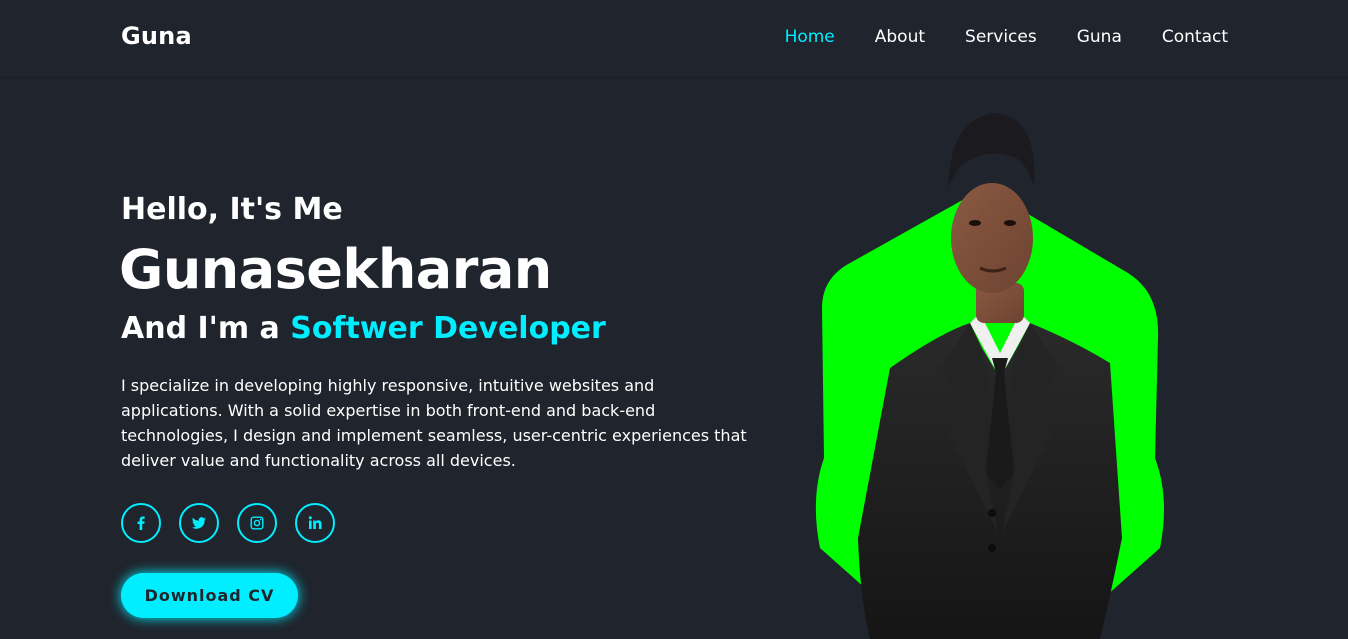 The height and width of the screenshot is (639, 1348). I want to click on twitter-icon, so click(199, 523).